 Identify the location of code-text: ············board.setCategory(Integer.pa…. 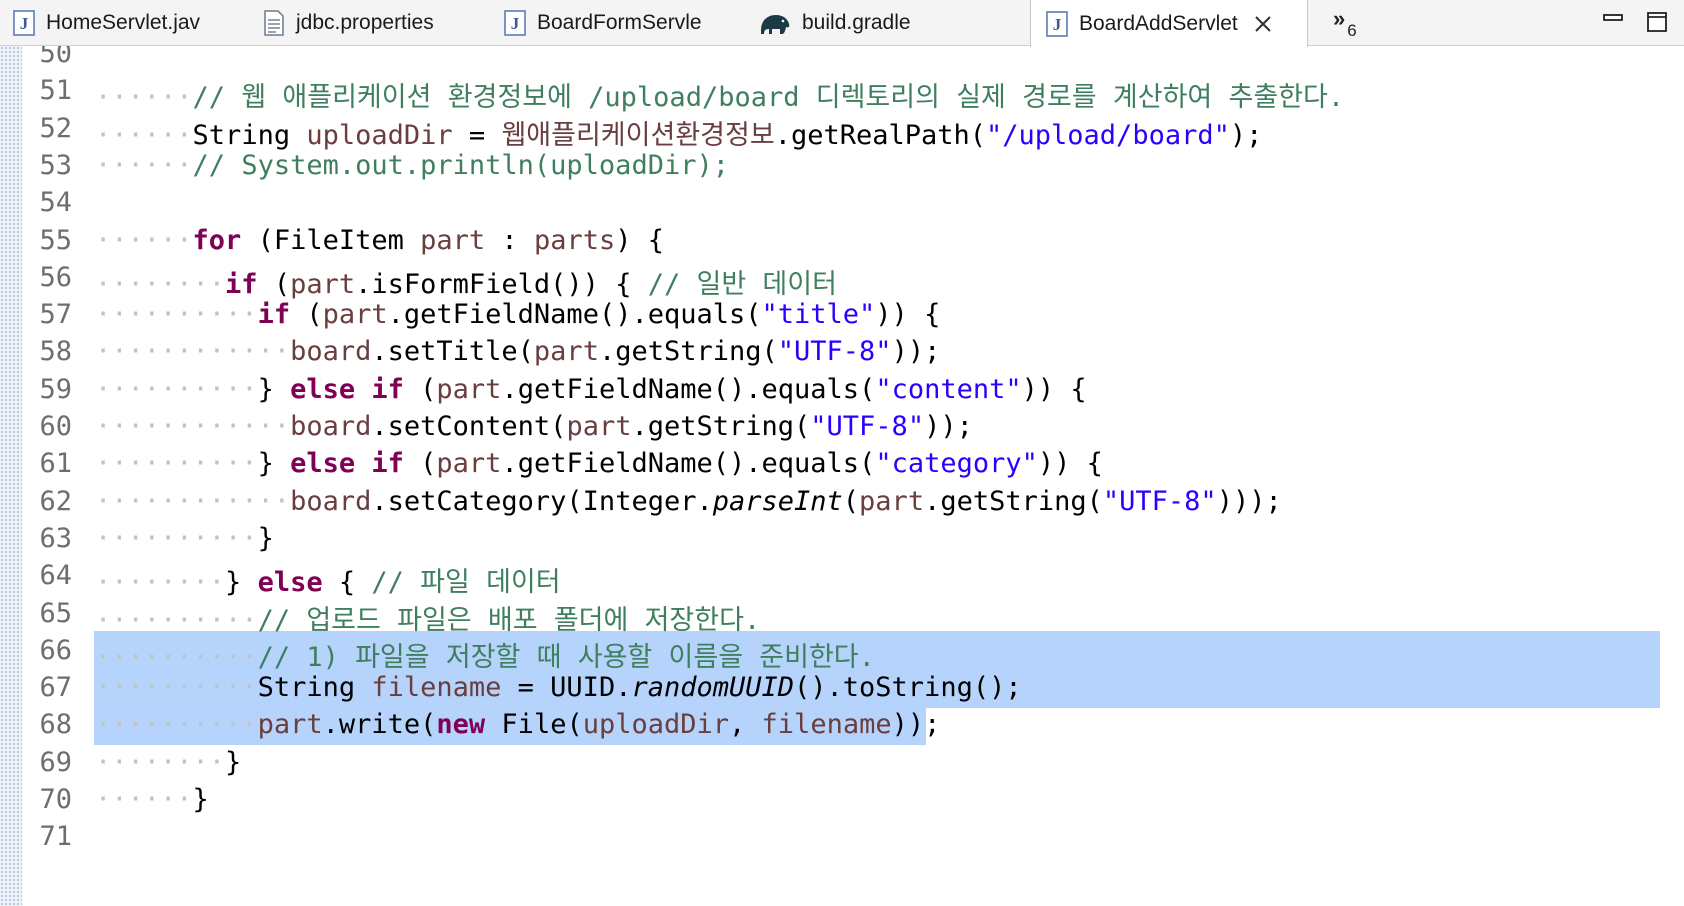
(688, 501).